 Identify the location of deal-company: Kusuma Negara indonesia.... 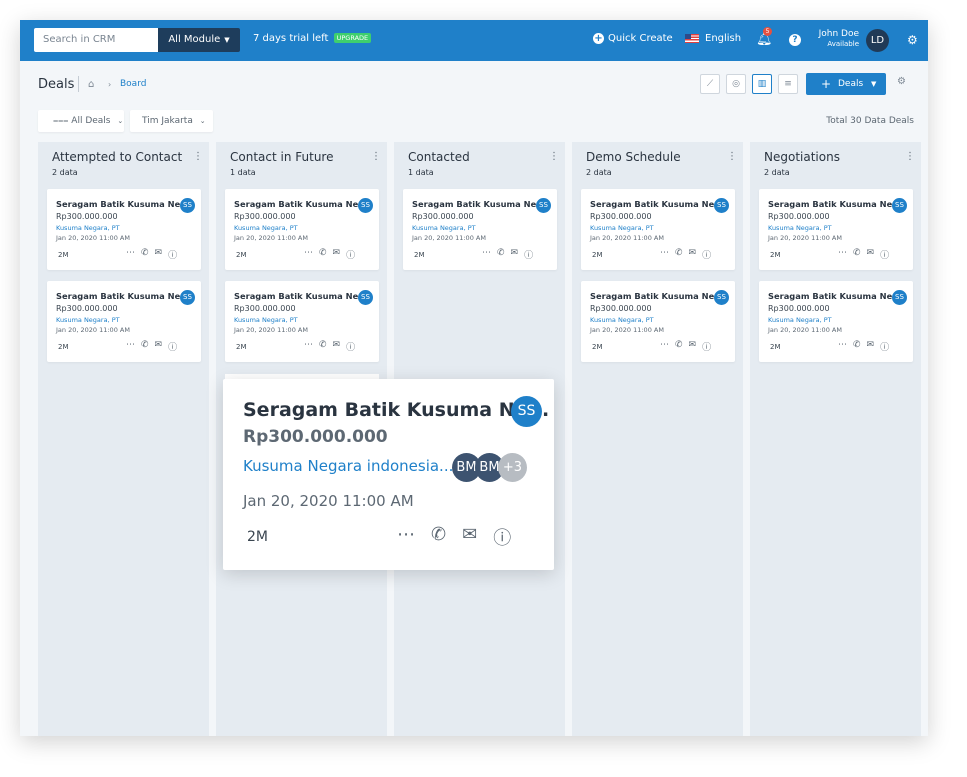
(348, 466).